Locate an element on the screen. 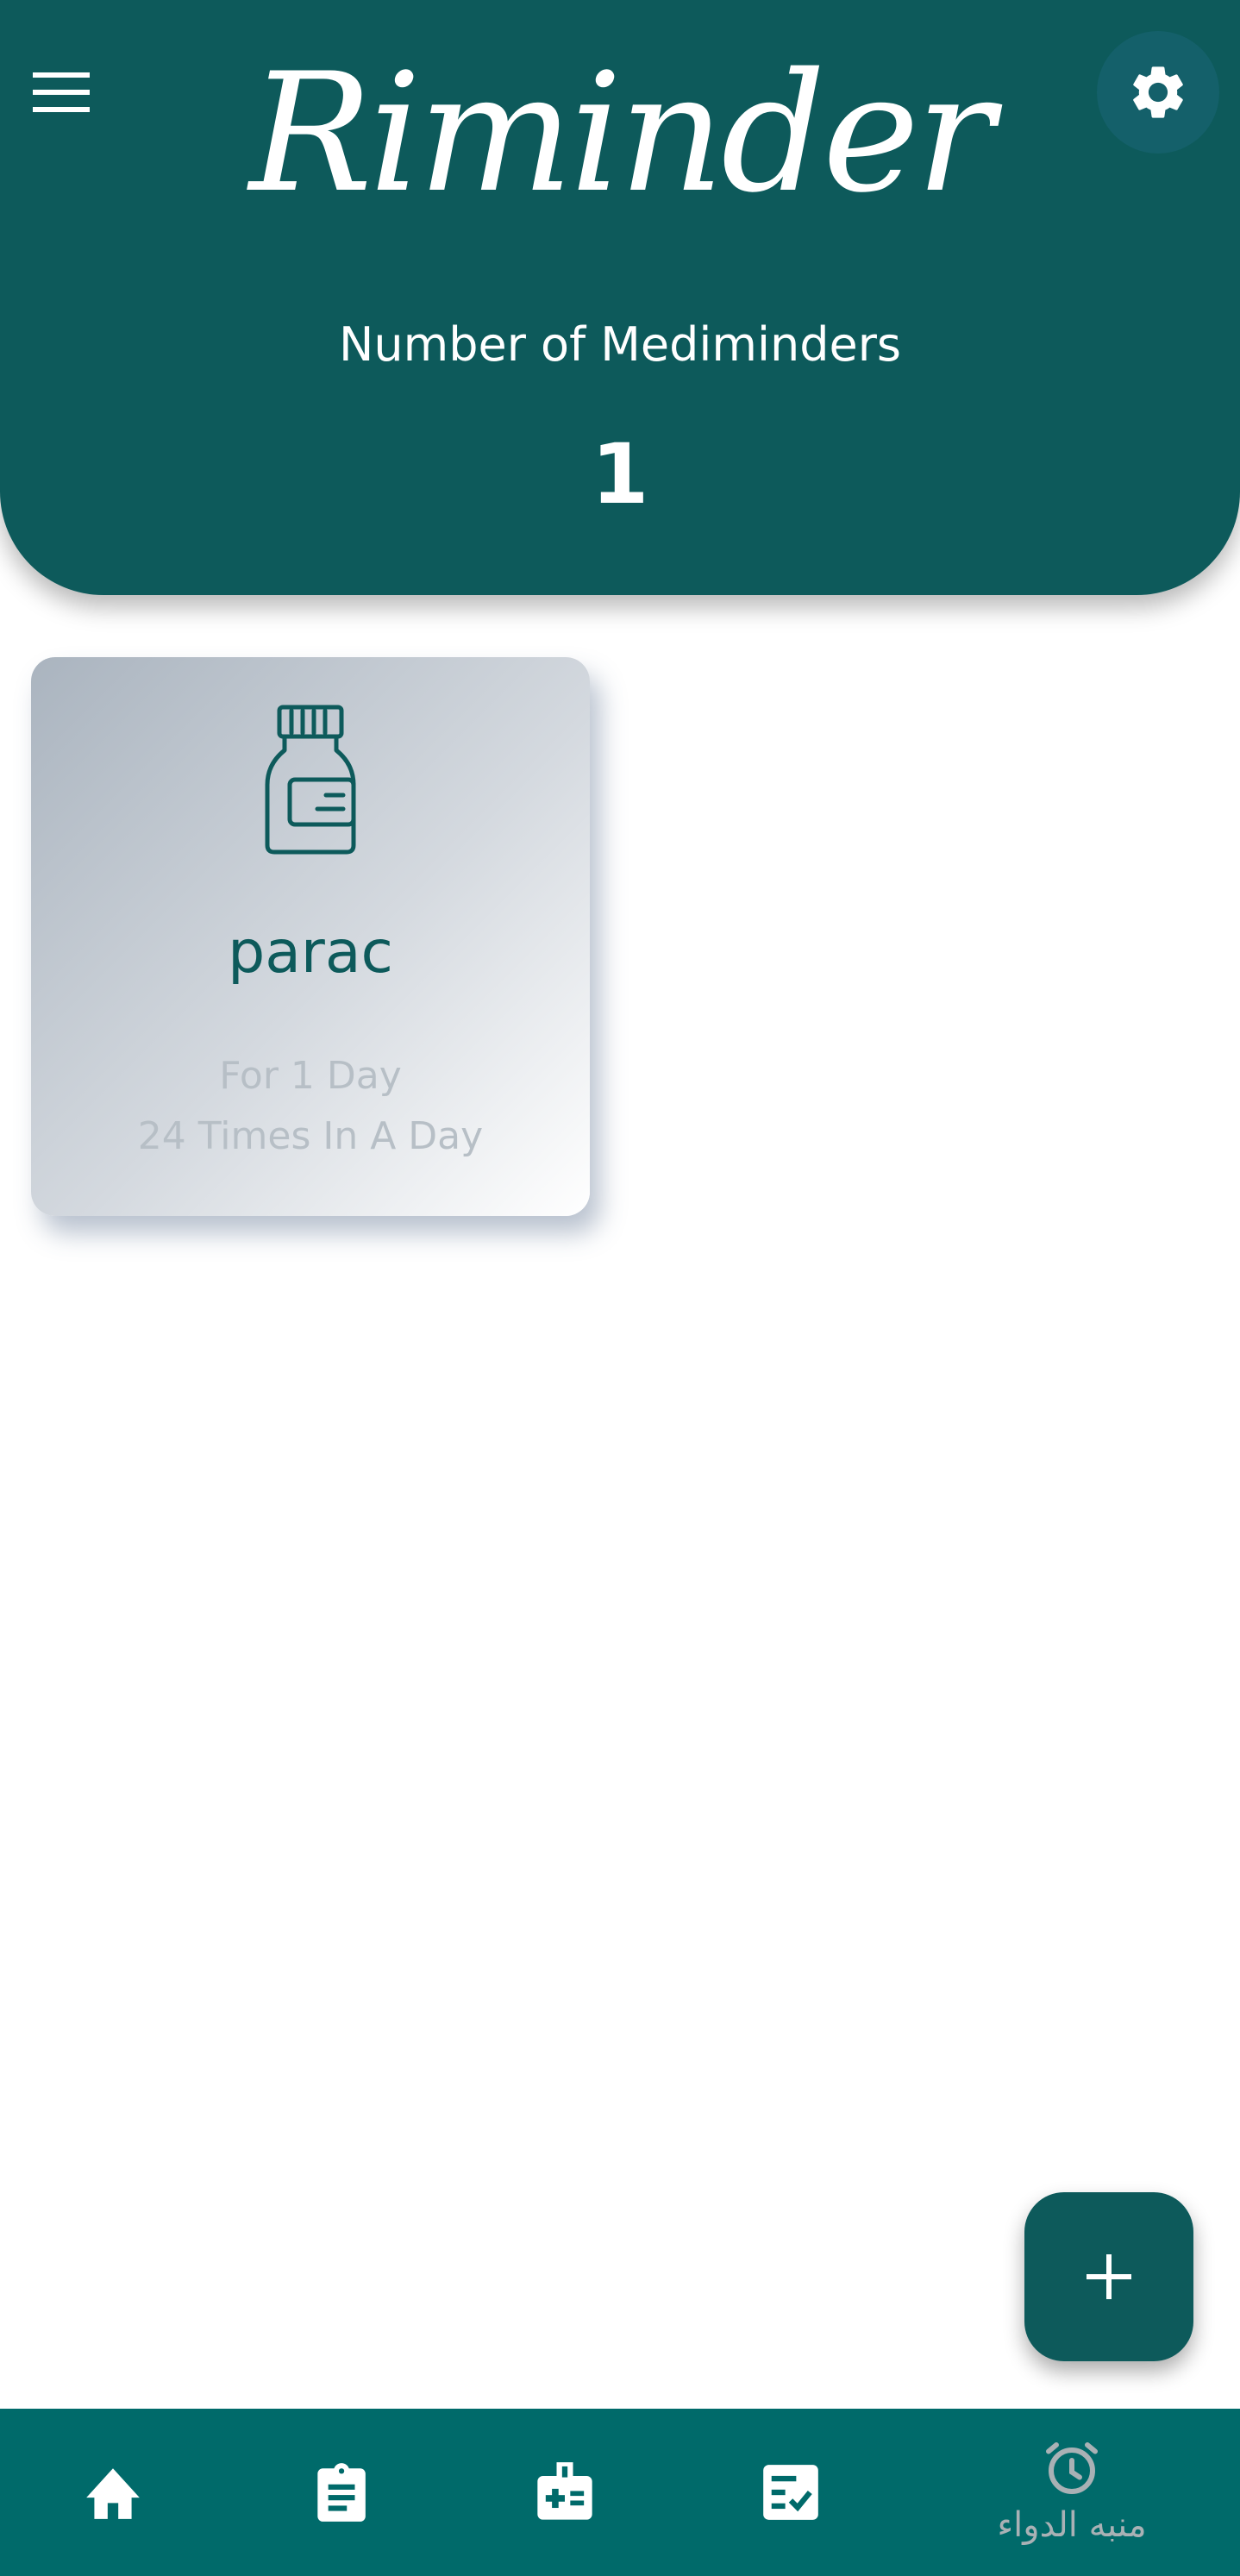 This screenshot has height=2576, width=1240. nav-checklist is located at coordinates (791, 2492).